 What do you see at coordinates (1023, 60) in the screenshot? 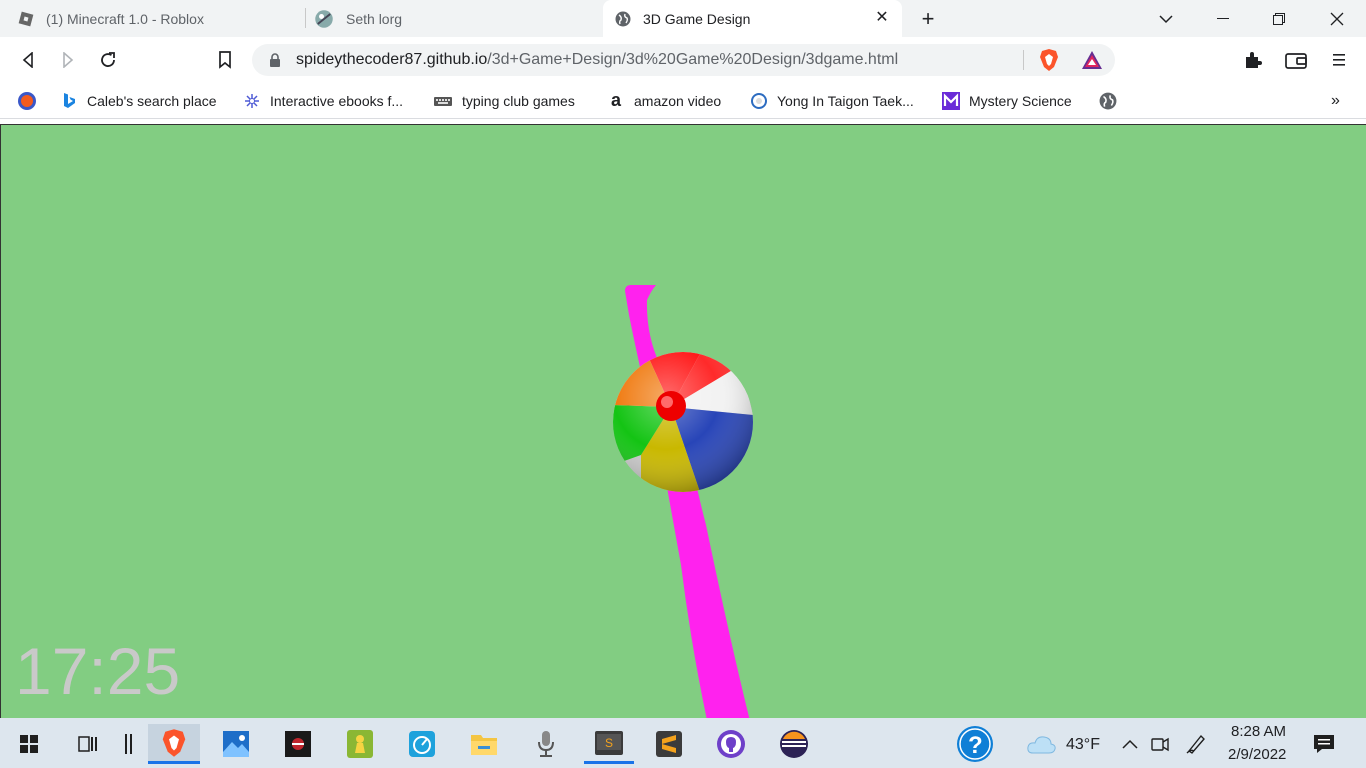
I see `divider` at bounding box center [1023, 60].